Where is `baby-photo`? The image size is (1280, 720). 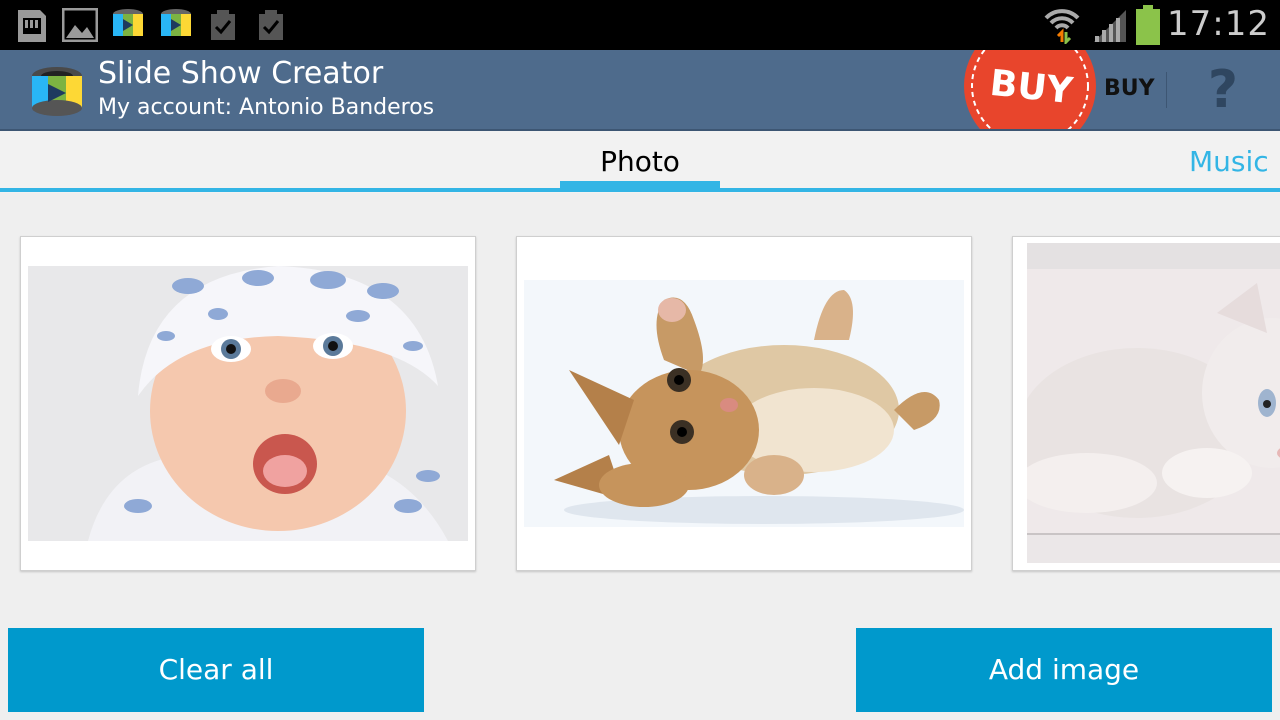
baby-photo is located at coordinates (248, 403).